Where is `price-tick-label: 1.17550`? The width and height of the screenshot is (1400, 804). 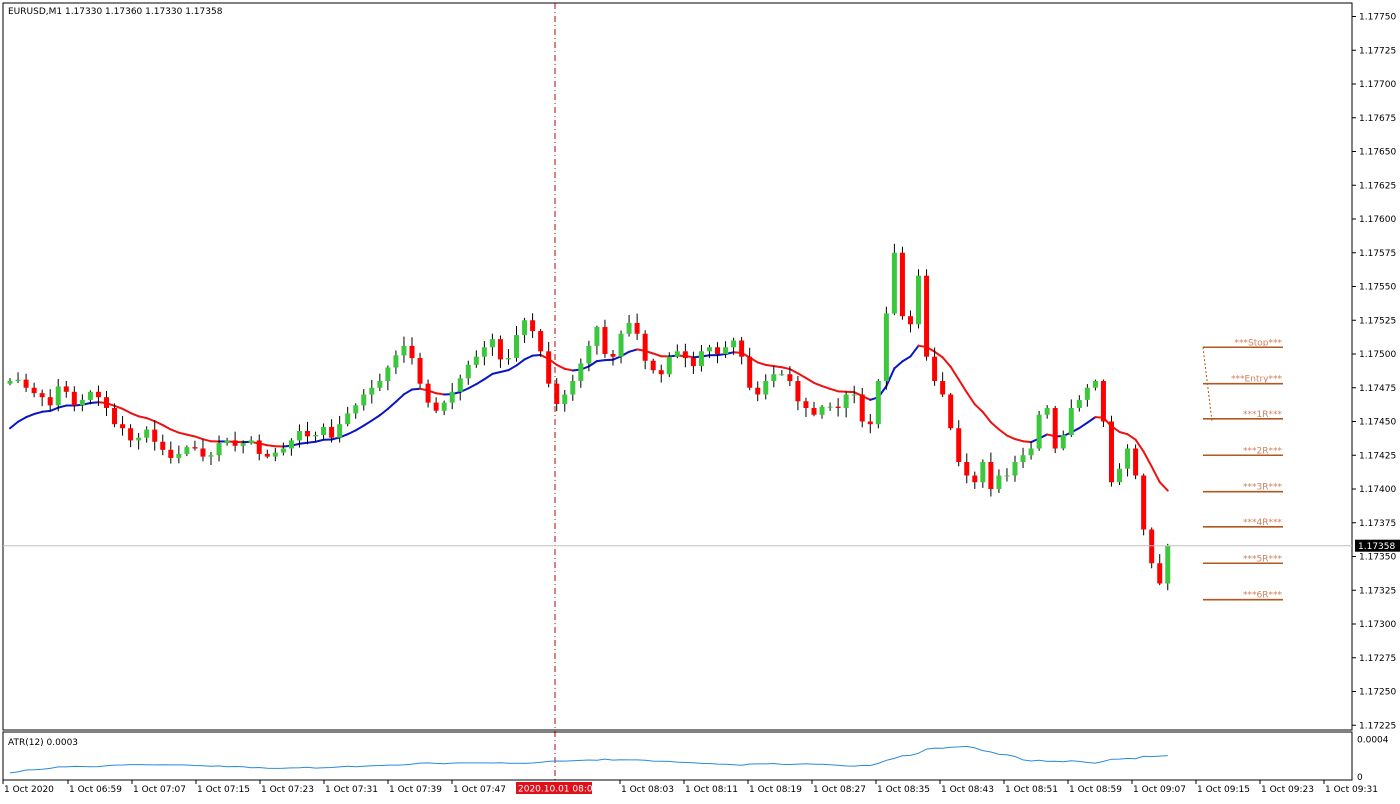
price-tick-label: 1.17550 is located at coordinates (1377, 288).